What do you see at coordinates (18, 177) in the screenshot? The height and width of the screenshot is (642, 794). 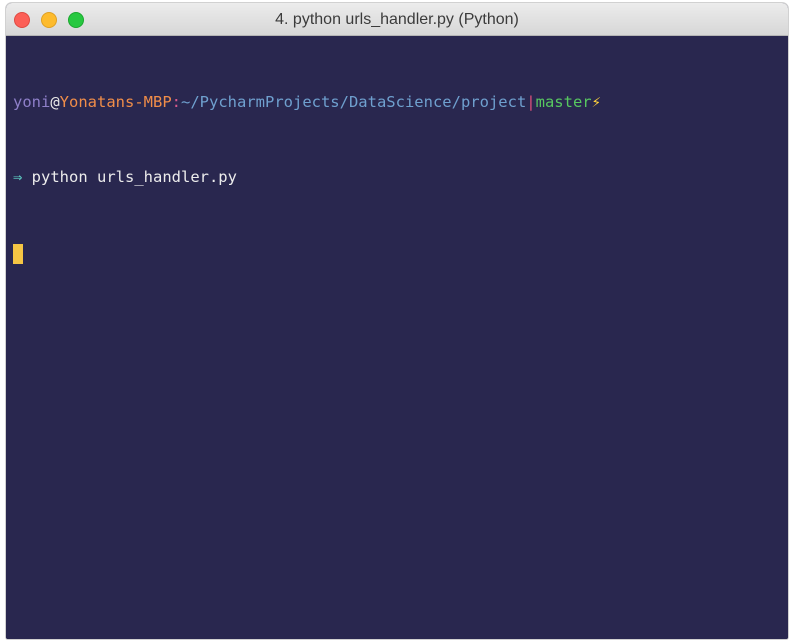 I see `prompt-arrow-icon: ⇒` at bounding box center [18, 177].